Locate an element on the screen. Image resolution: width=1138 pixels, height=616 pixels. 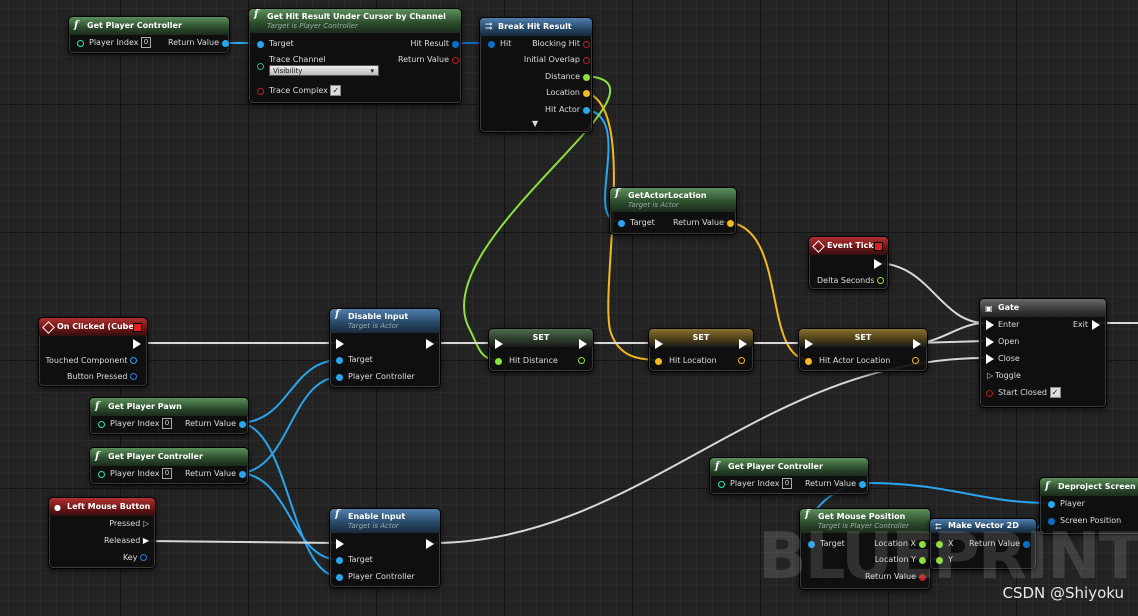
hit-actor-pin: Hit Actor is located at coordinates (567, 110).